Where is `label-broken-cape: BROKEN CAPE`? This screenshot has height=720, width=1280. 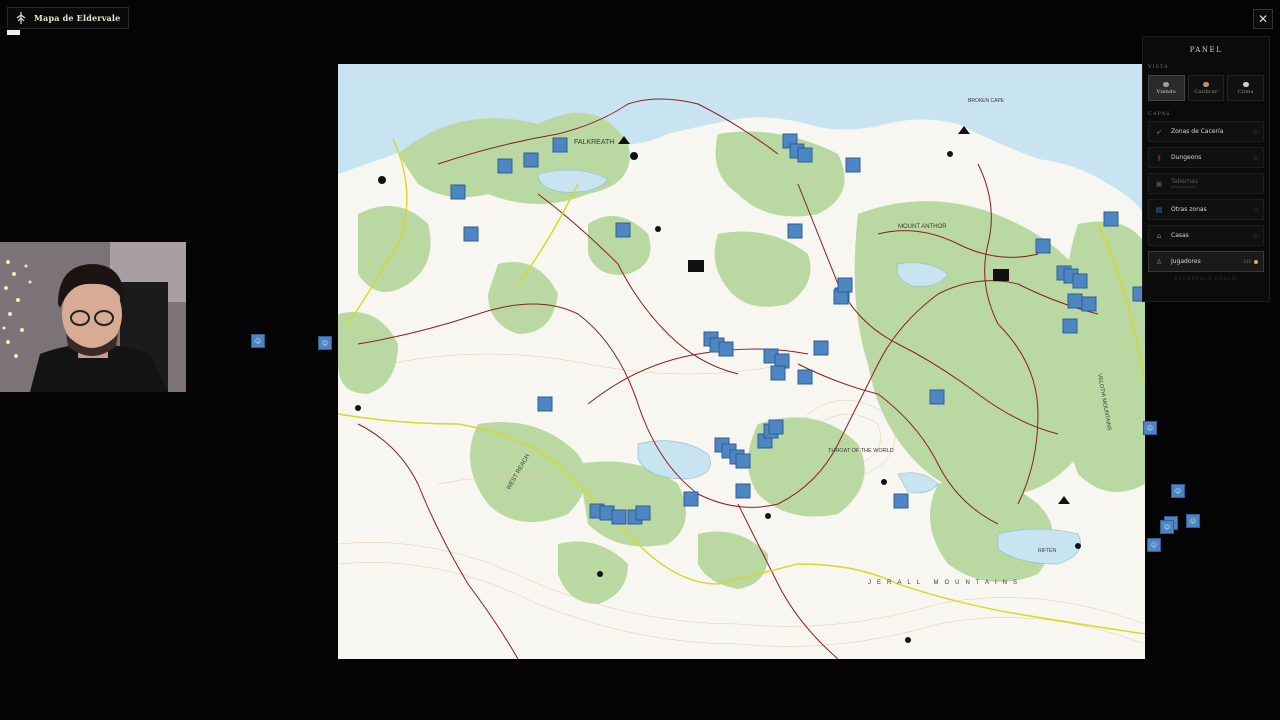 label-broken-cape: BROKEN CAPE is located at coordinates (986, 101).